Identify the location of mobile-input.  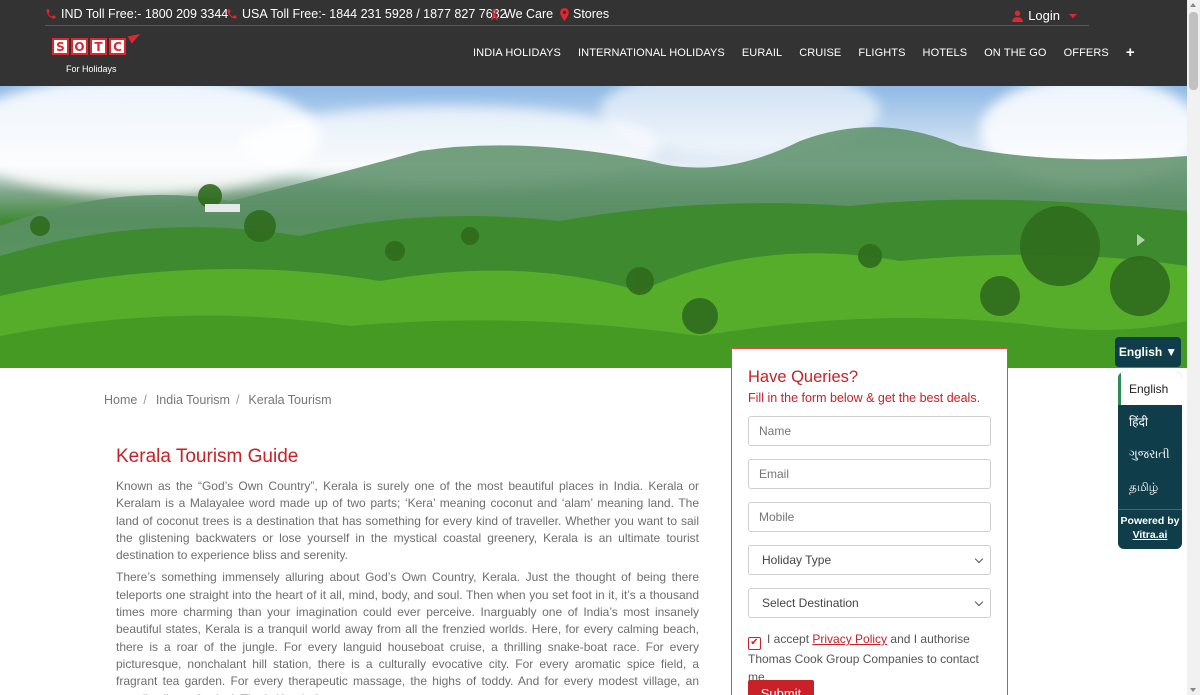
(869, 517).